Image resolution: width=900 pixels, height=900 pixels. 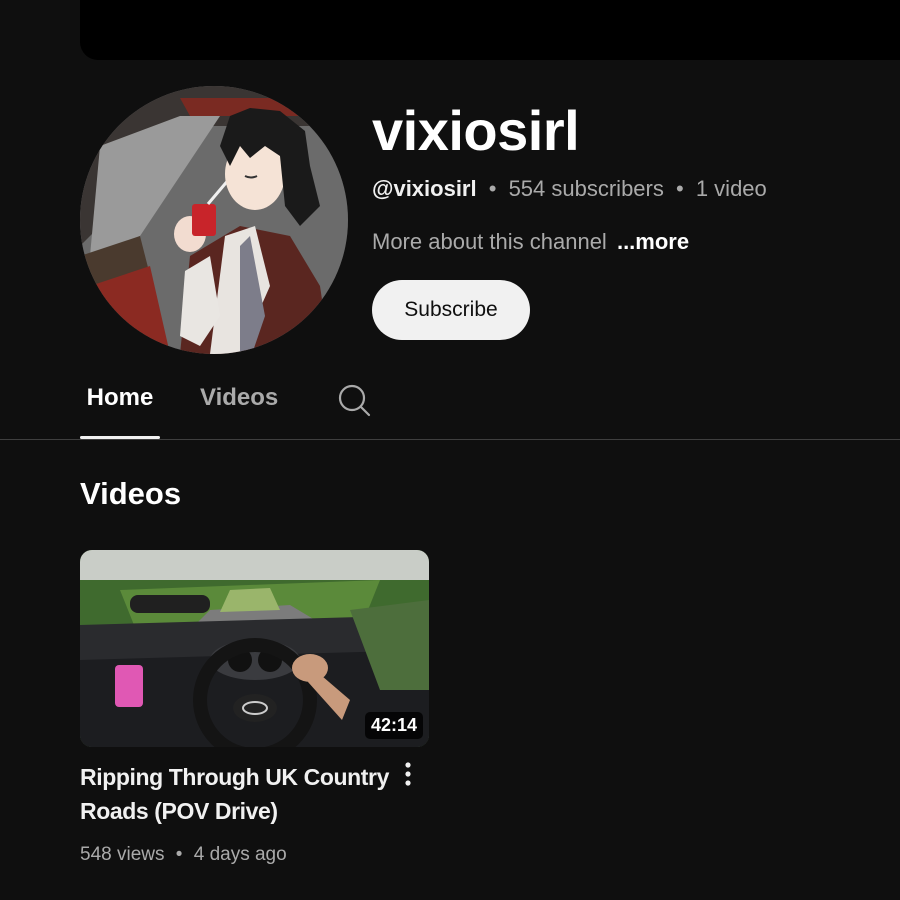 What do you see at coordinates (490, 30) in the screenshot?
I see `channel-banner` at bounding box center [490, 30].